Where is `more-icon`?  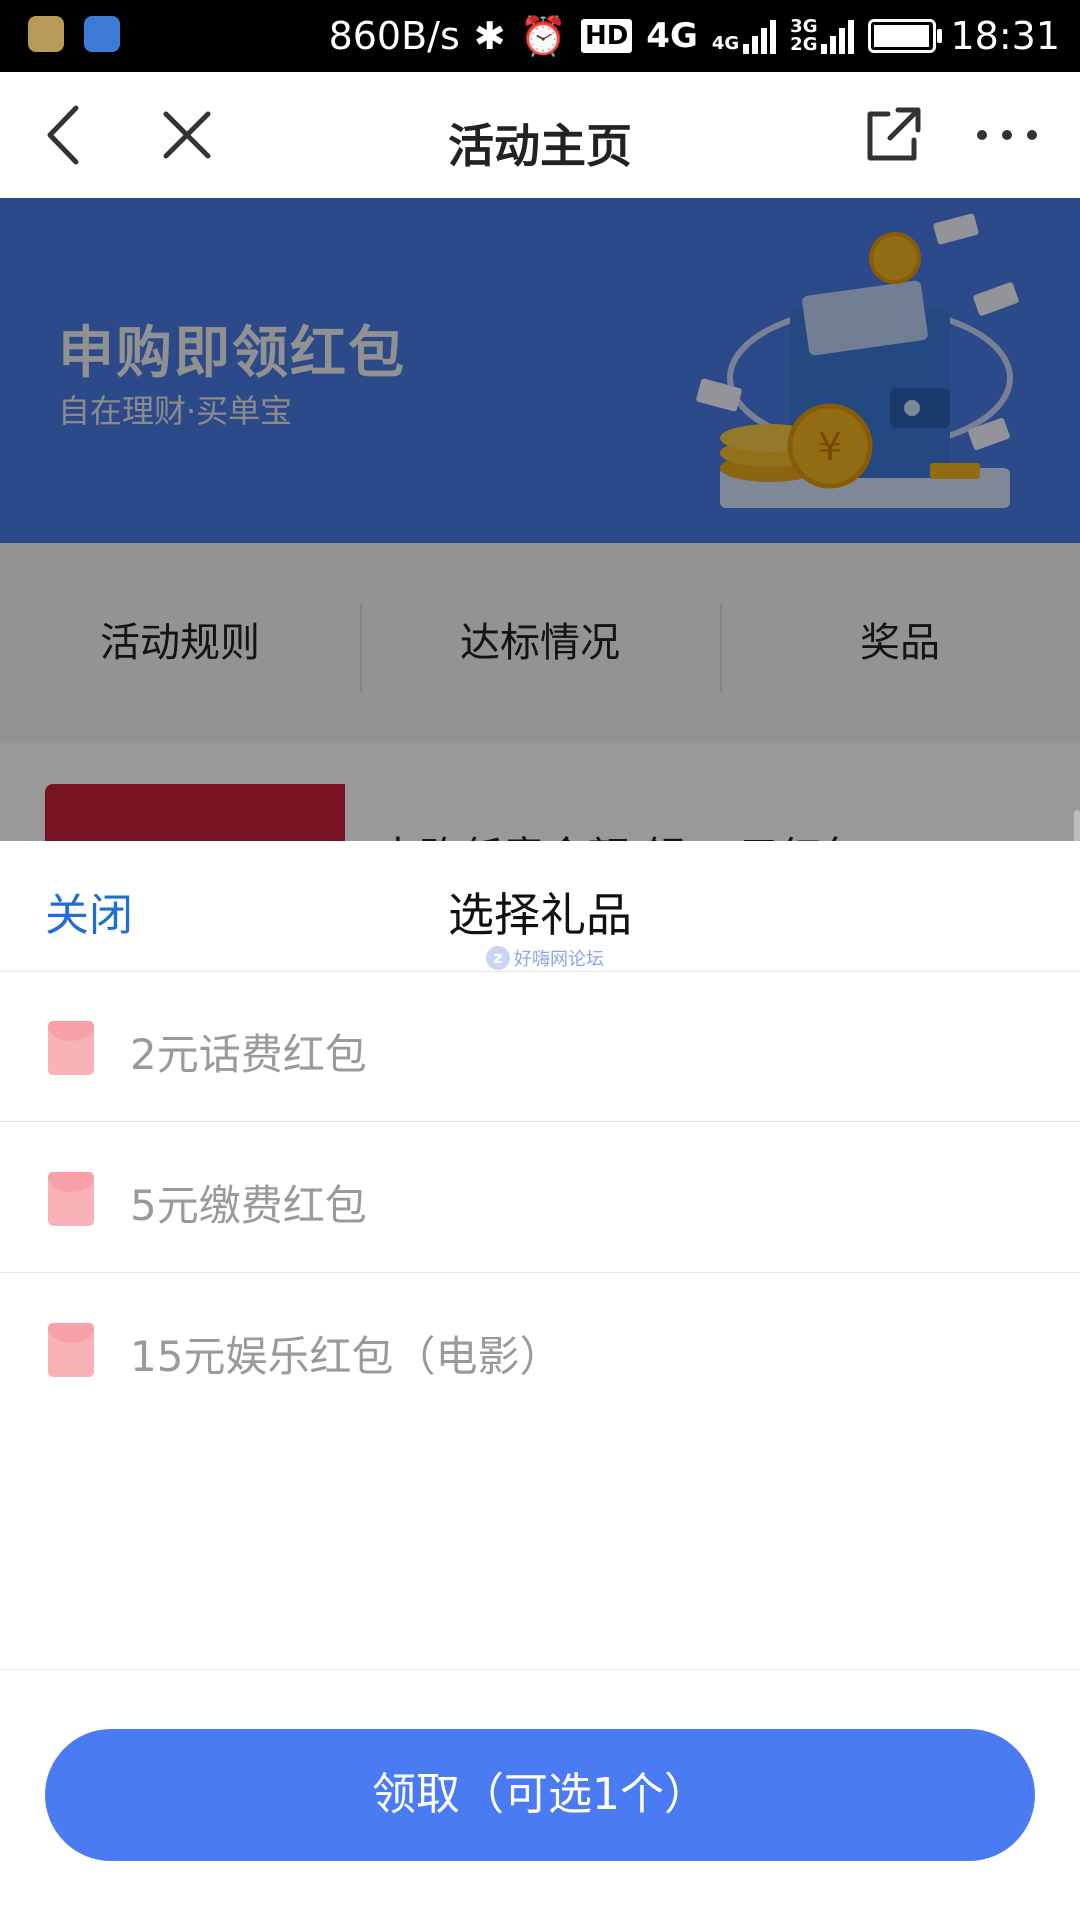
more-icon is located at coordinates (1007, 135).